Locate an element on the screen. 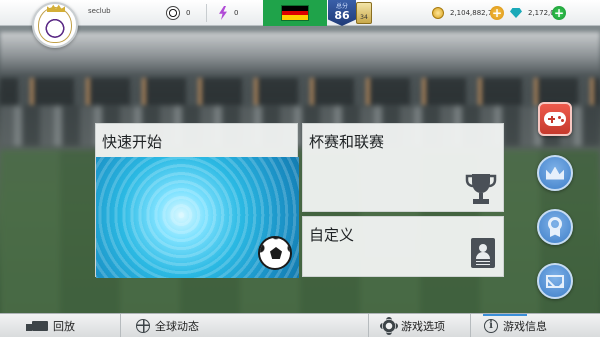  add-coins-button: + is located at coordinates (497, 13).